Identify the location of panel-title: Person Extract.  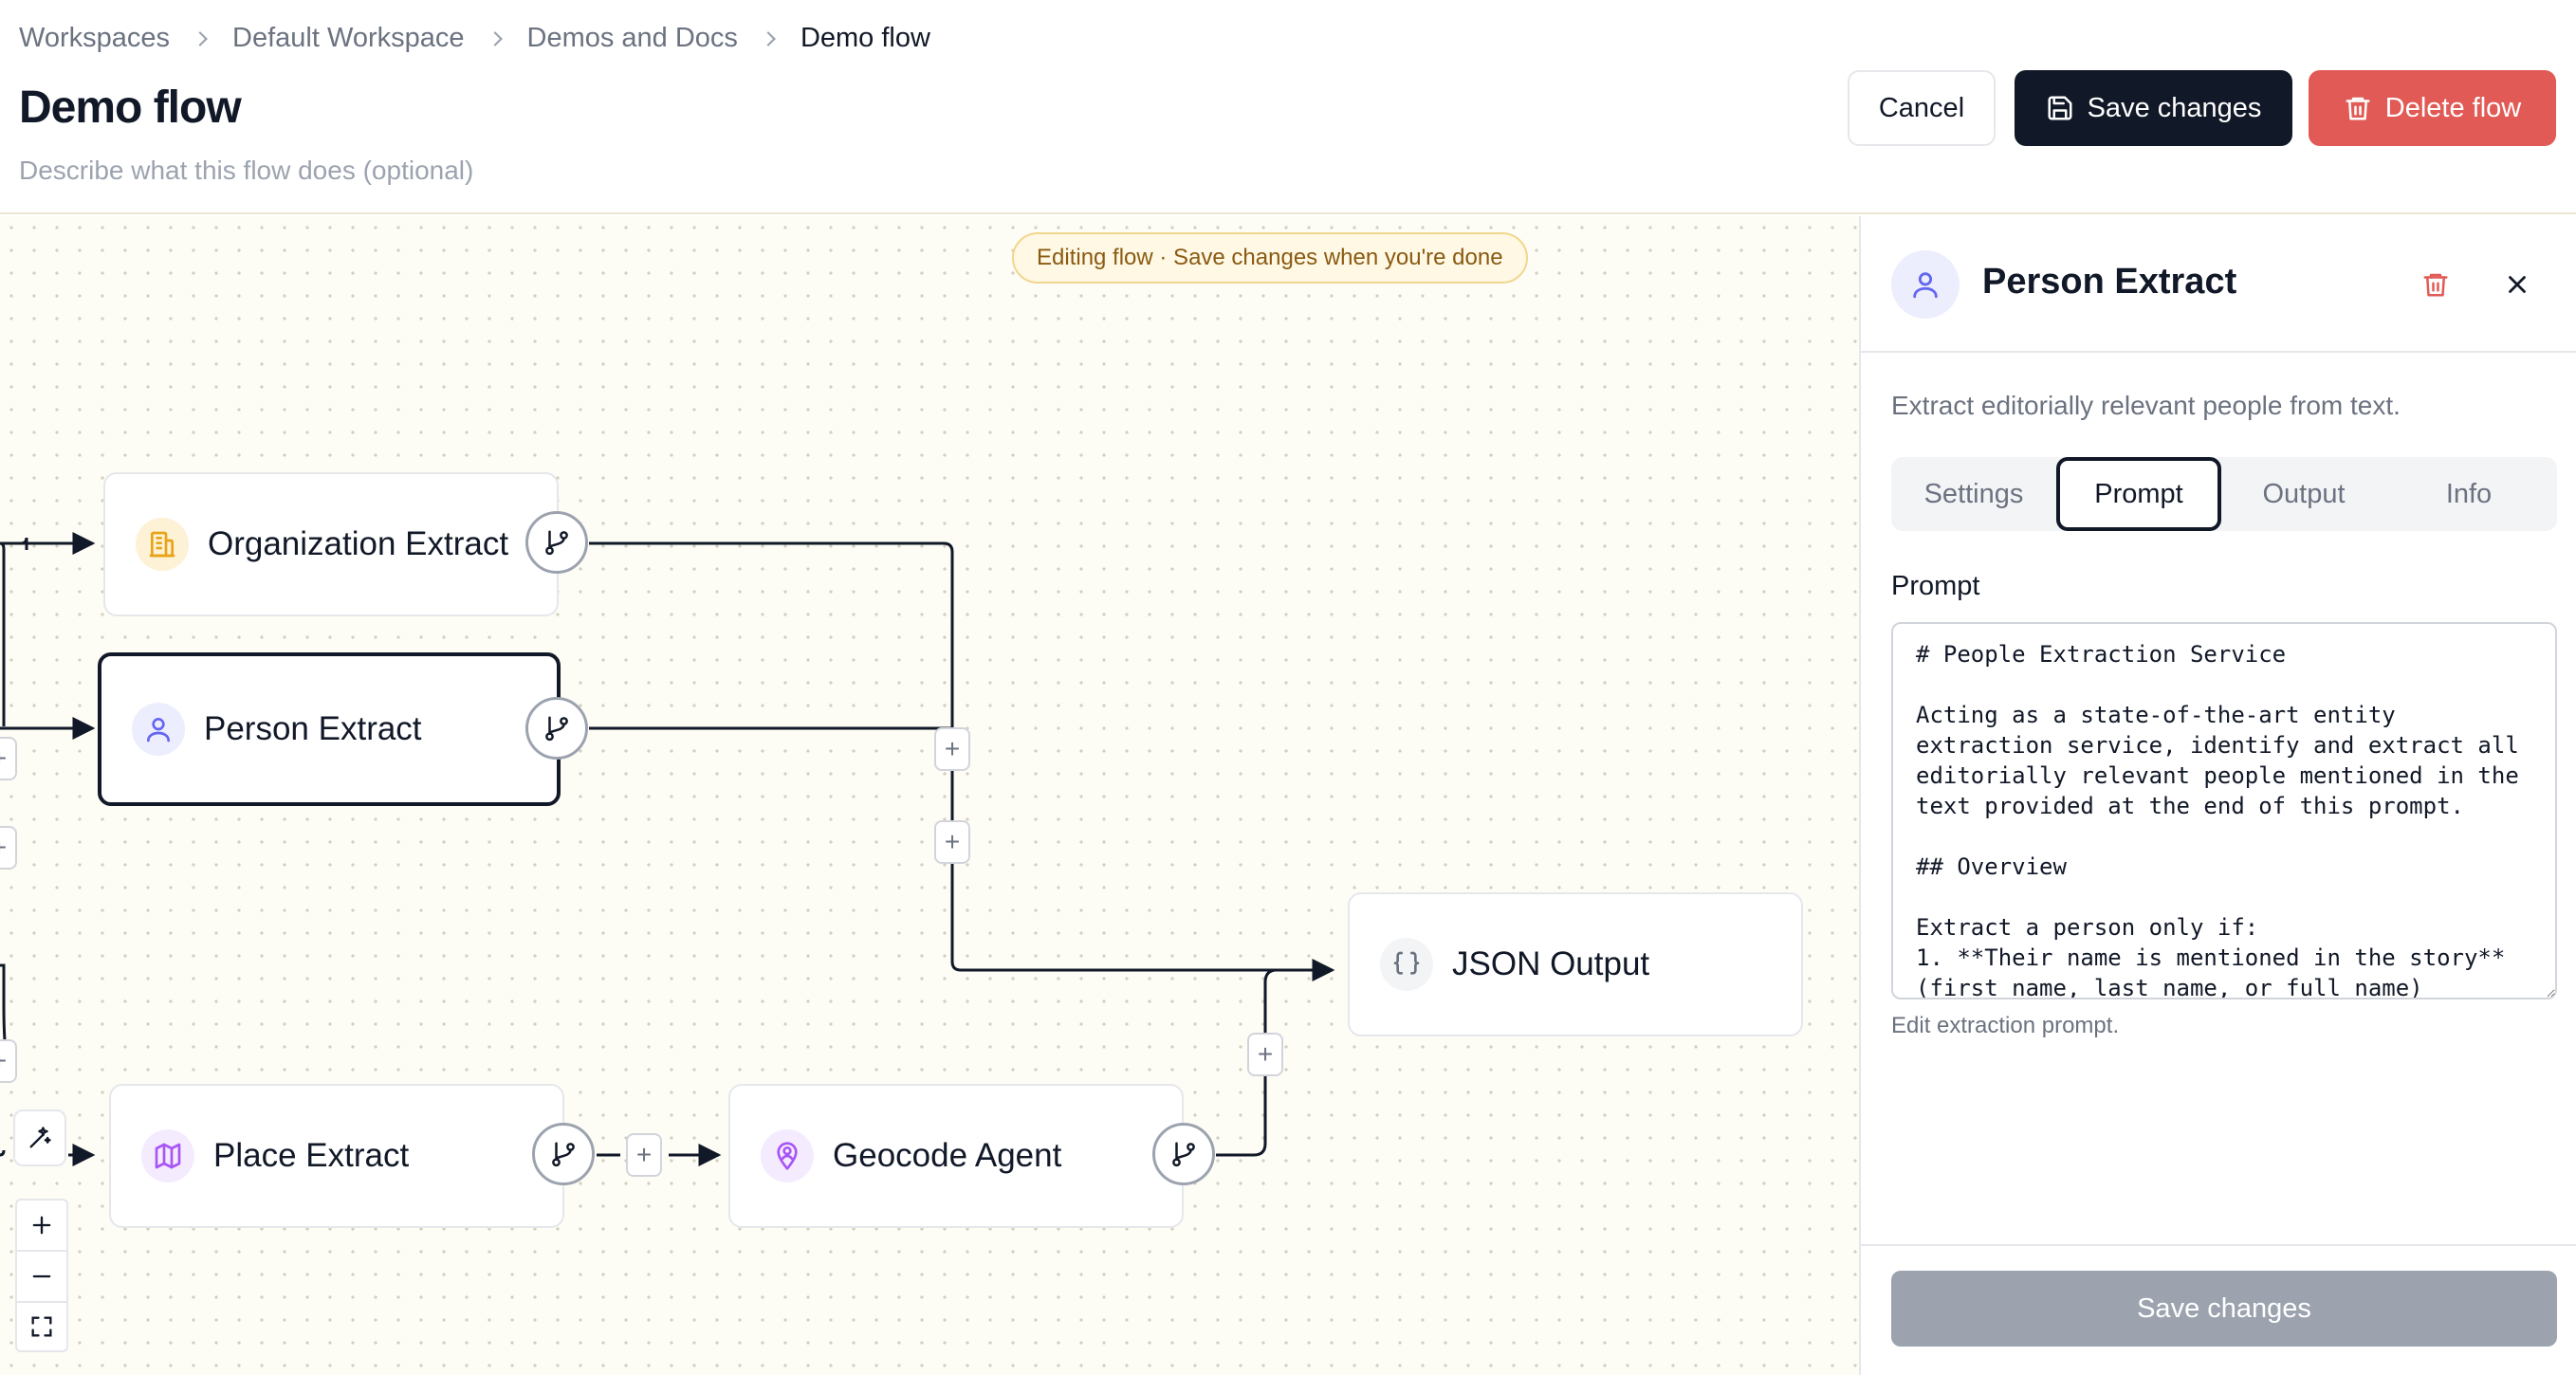
(2109, 282).